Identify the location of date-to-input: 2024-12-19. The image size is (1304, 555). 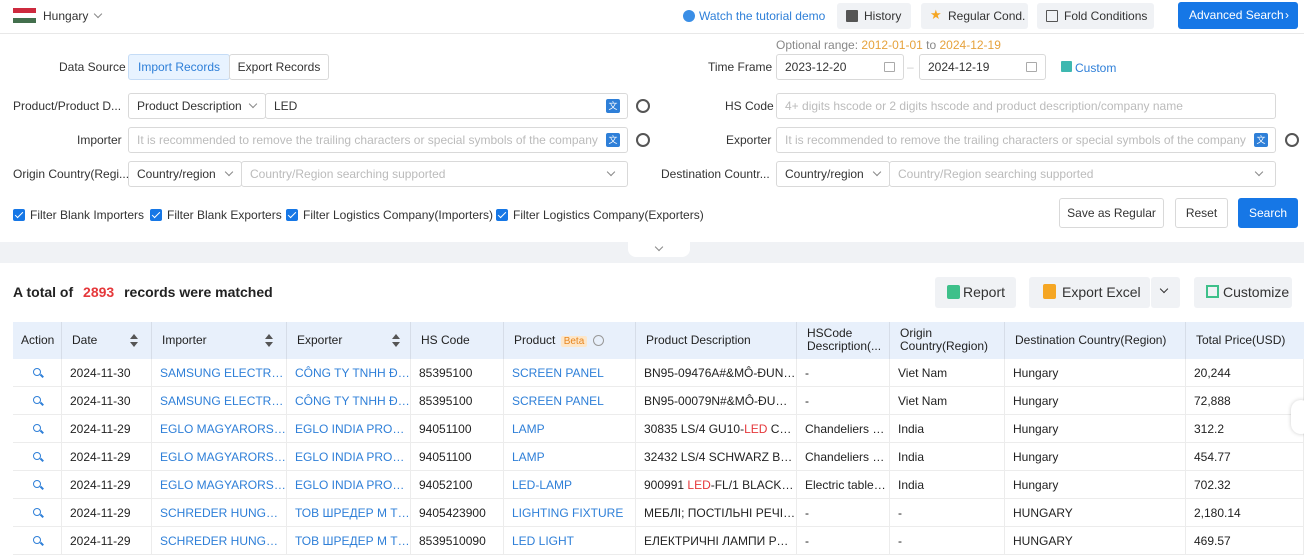
(982, 67).